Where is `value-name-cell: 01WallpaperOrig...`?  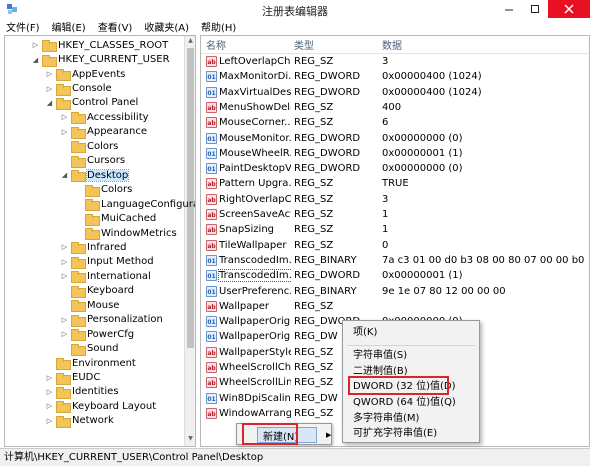
value-name-cell: 01WallpaperOrig... is located at coordinates (248, 336).